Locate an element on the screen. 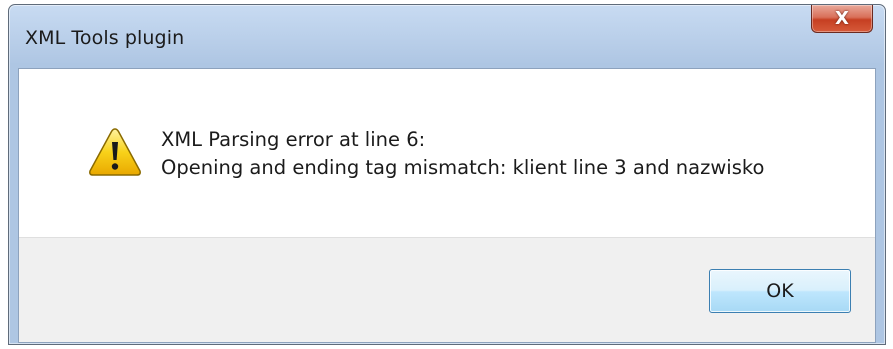 The width and height of the screenshot is (893, 349). close-button: X is located at coordinates (842, 19).